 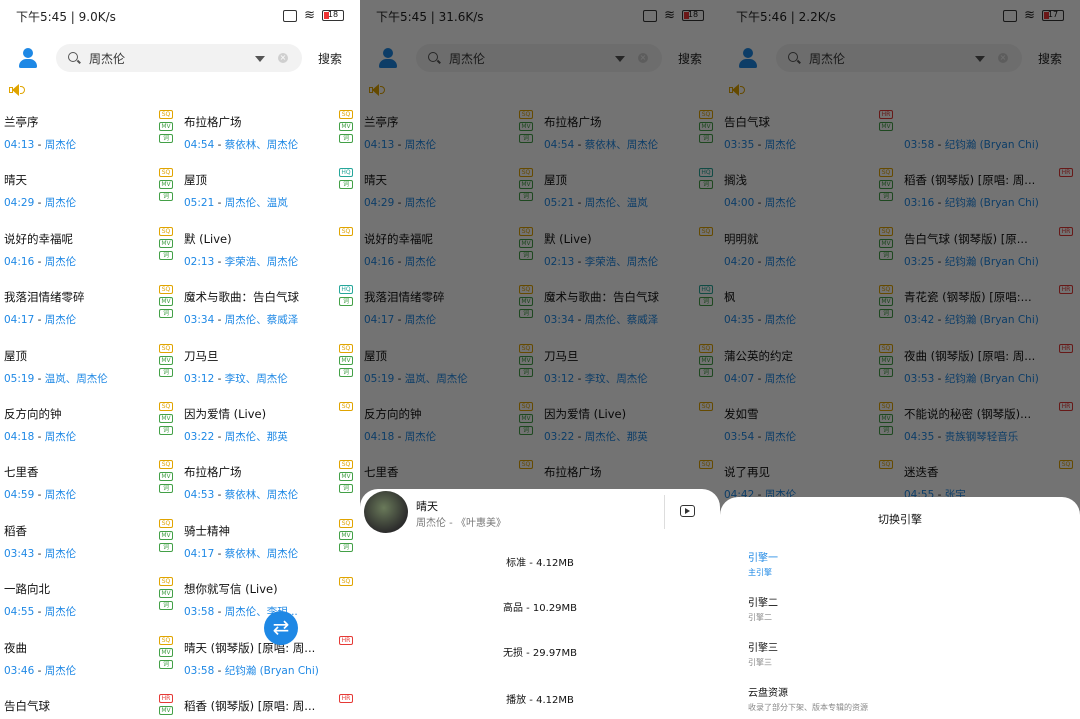 I want to click on song-artist: 周杰伦、那英, so click(x=256, y=437).